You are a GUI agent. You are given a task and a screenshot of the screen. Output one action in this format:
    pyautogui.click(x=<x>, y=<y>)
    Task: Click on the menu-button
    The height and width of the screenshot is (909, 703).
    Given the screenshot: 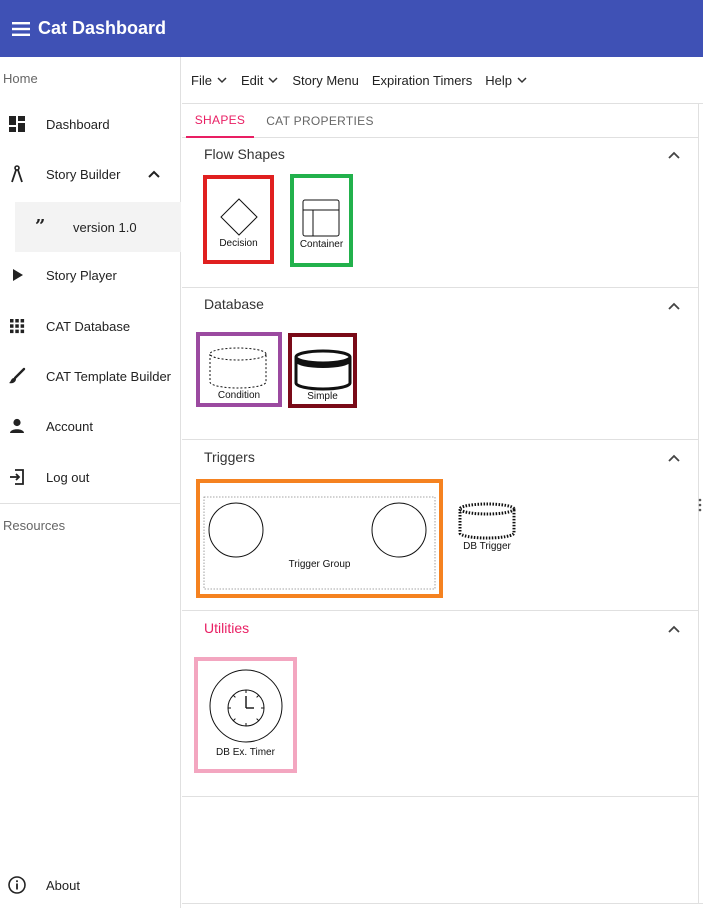 What is the action you would take?
    pyautogui.click(x=19, y=28)
    